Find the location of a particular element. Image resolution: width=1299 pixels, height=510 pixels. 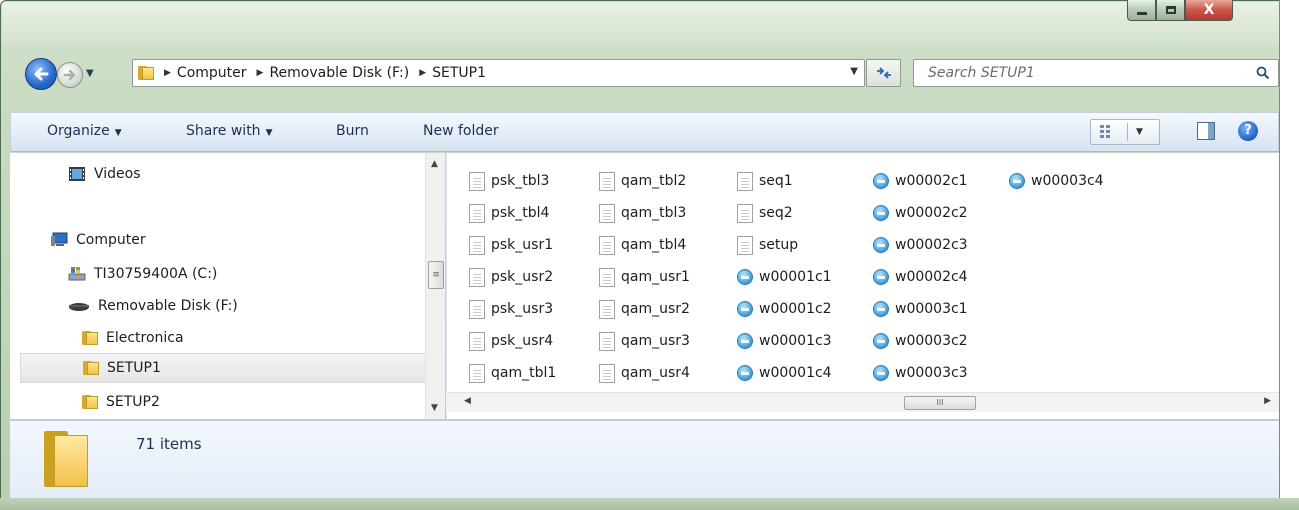

file-name: w00001c1 is located at coordinates (795, 277).